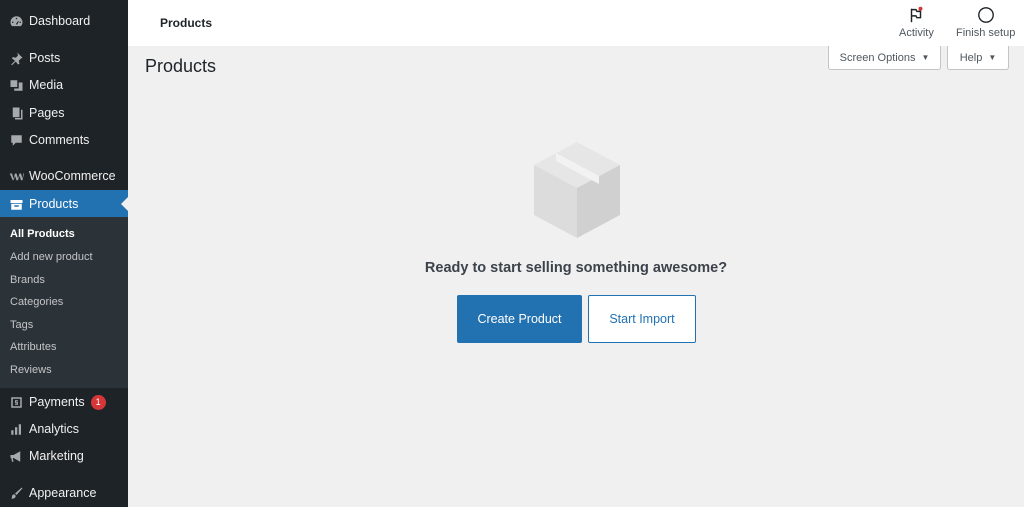 This screenshot has height=507, width=1024. Describe the element at coordinates (54, 204) in the screenshot. I see `sidebar-item-label: Products` at that location.